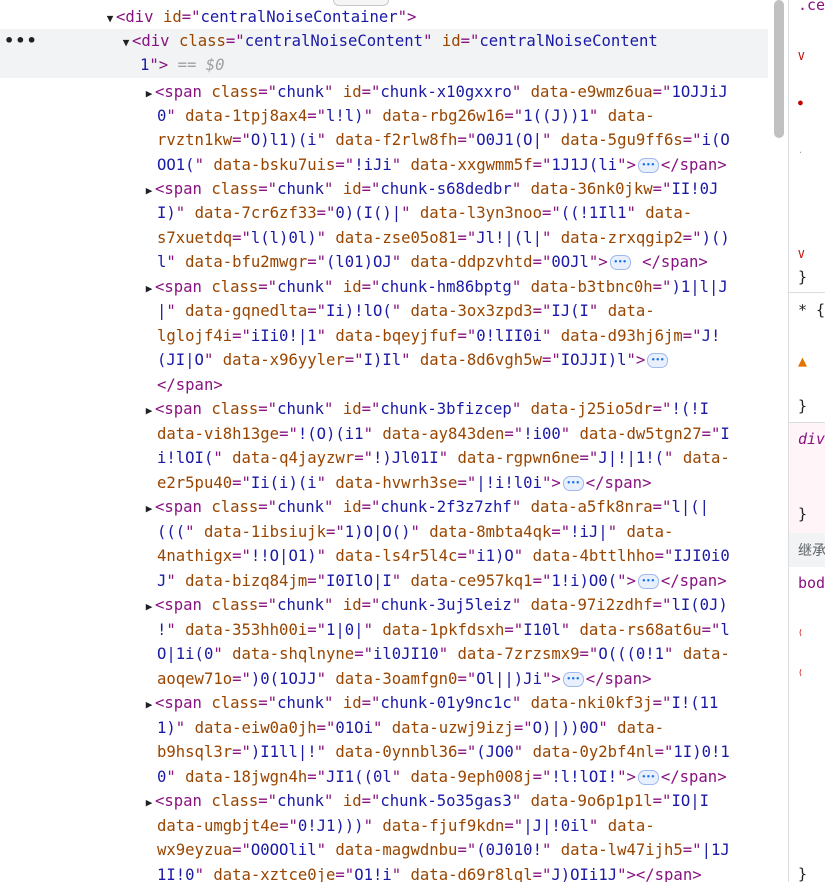  I want to click on attribute-value: )1|l|J, so click(699, 287).